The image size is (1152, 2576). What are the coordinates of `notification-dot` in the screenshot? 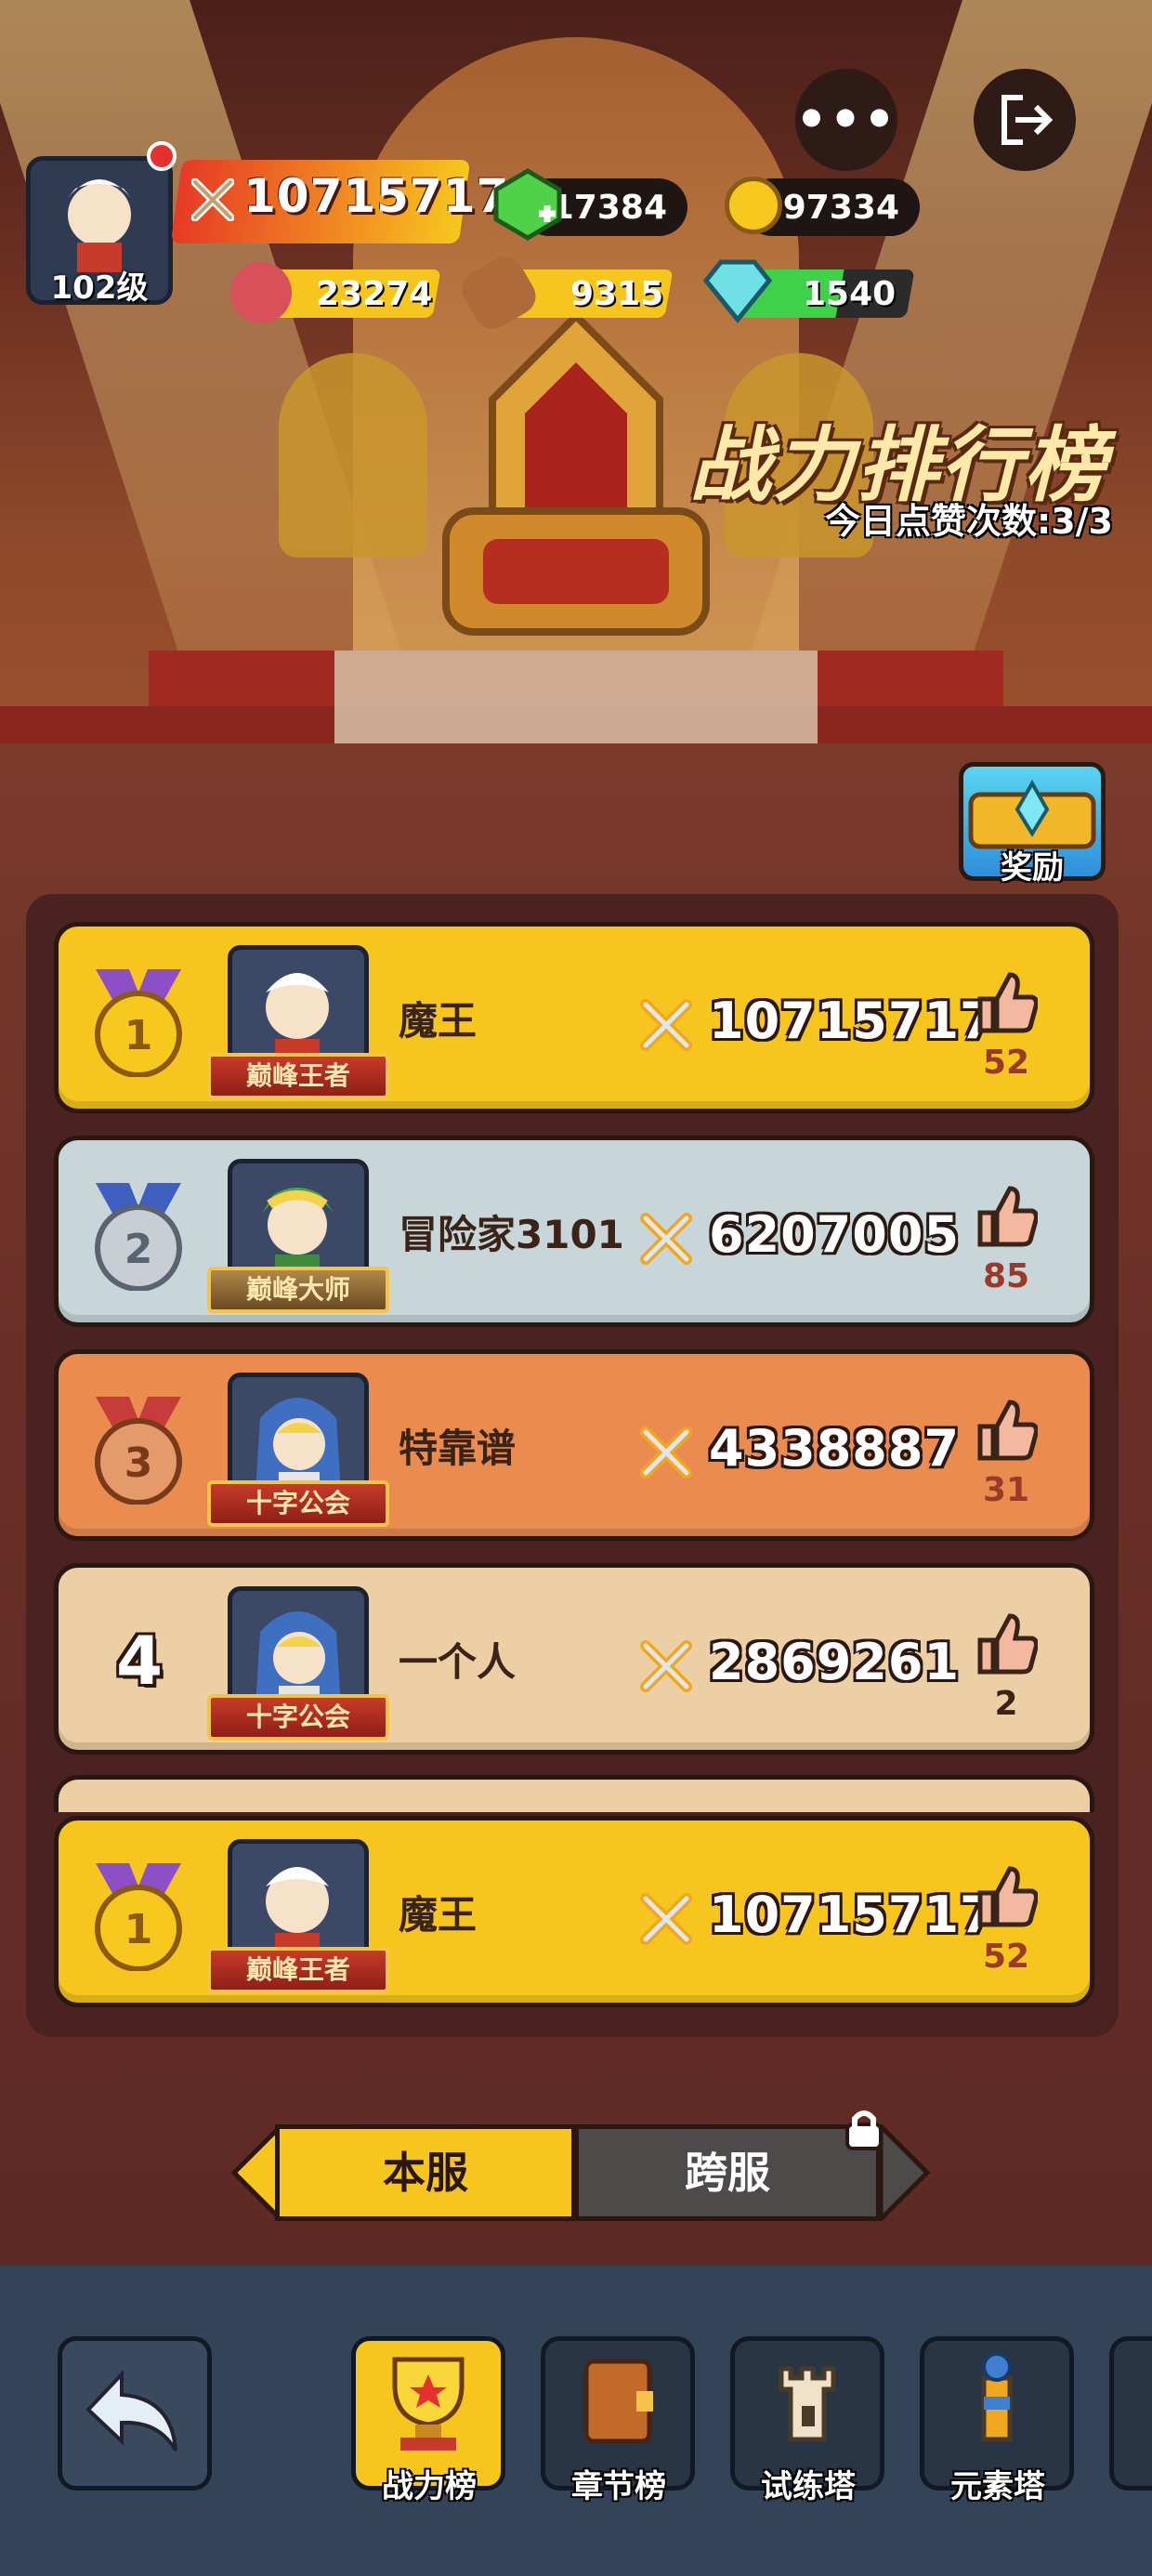 It's located at (162, 156).